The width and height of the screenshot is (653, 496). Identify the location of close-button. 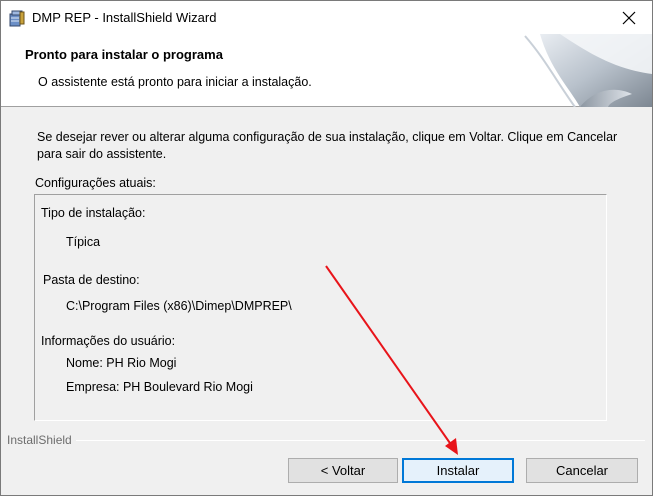
(629, 17).